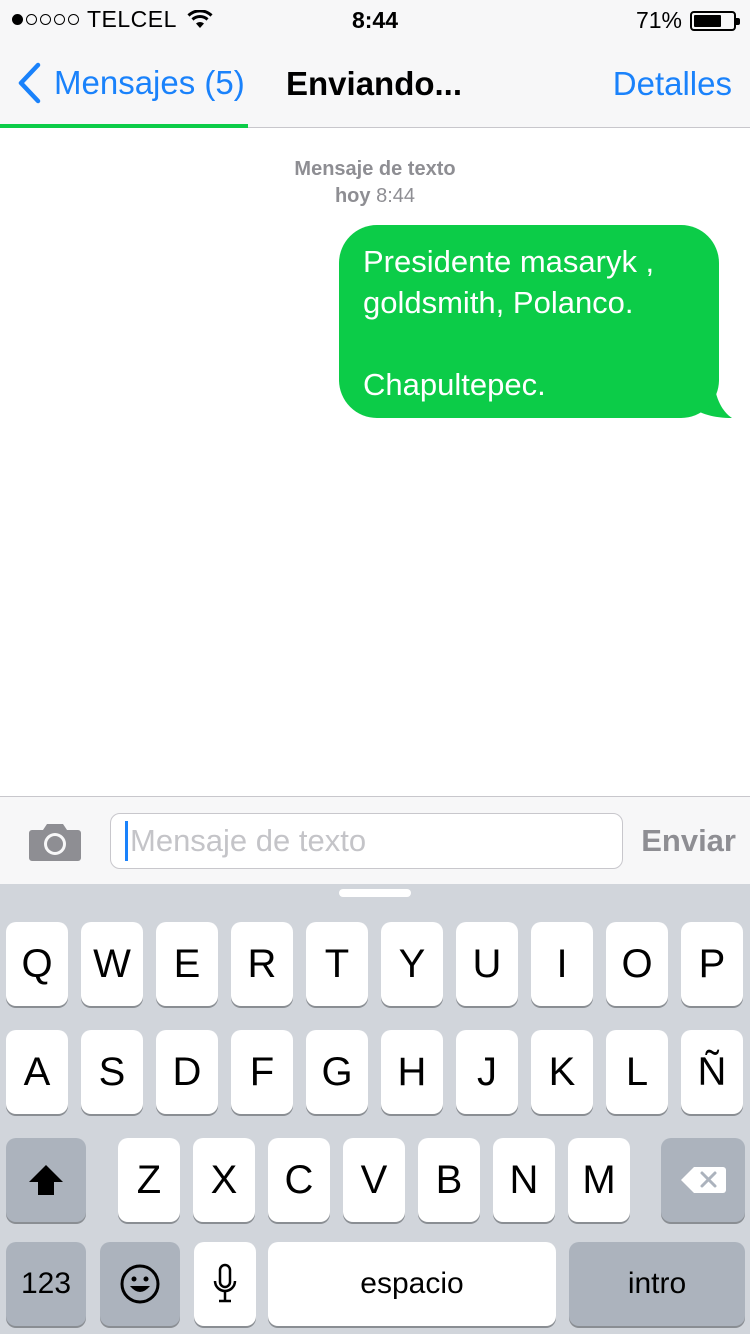  What do you see at coordinates (562, 1072) in the screenshot?
I see `key-k: K` at bounding box center [562, 1072].